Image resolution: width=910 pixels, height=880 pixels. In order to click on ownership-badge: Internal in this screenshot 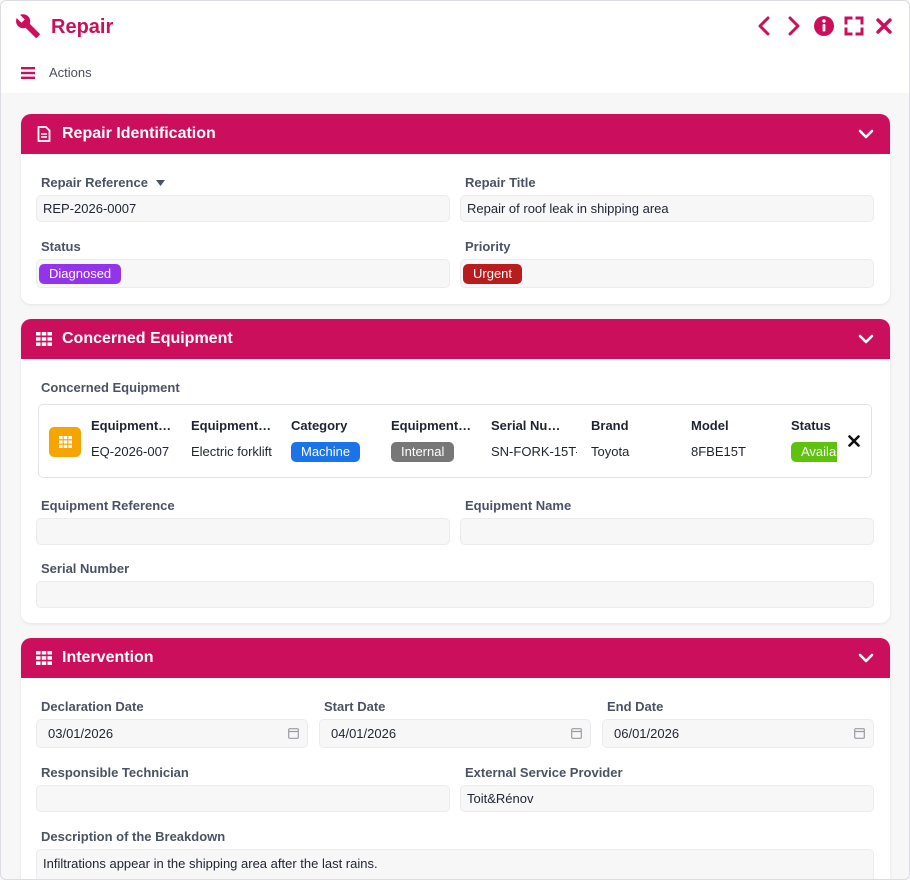, I will do `click(423, 452)`.